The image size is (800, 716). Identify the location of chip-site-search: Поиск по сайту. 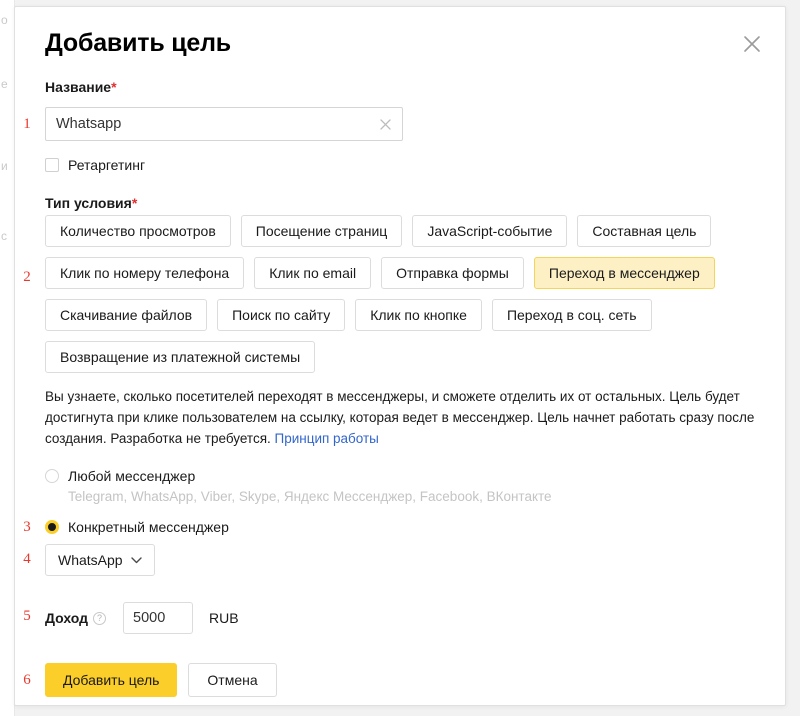
(281, 315).